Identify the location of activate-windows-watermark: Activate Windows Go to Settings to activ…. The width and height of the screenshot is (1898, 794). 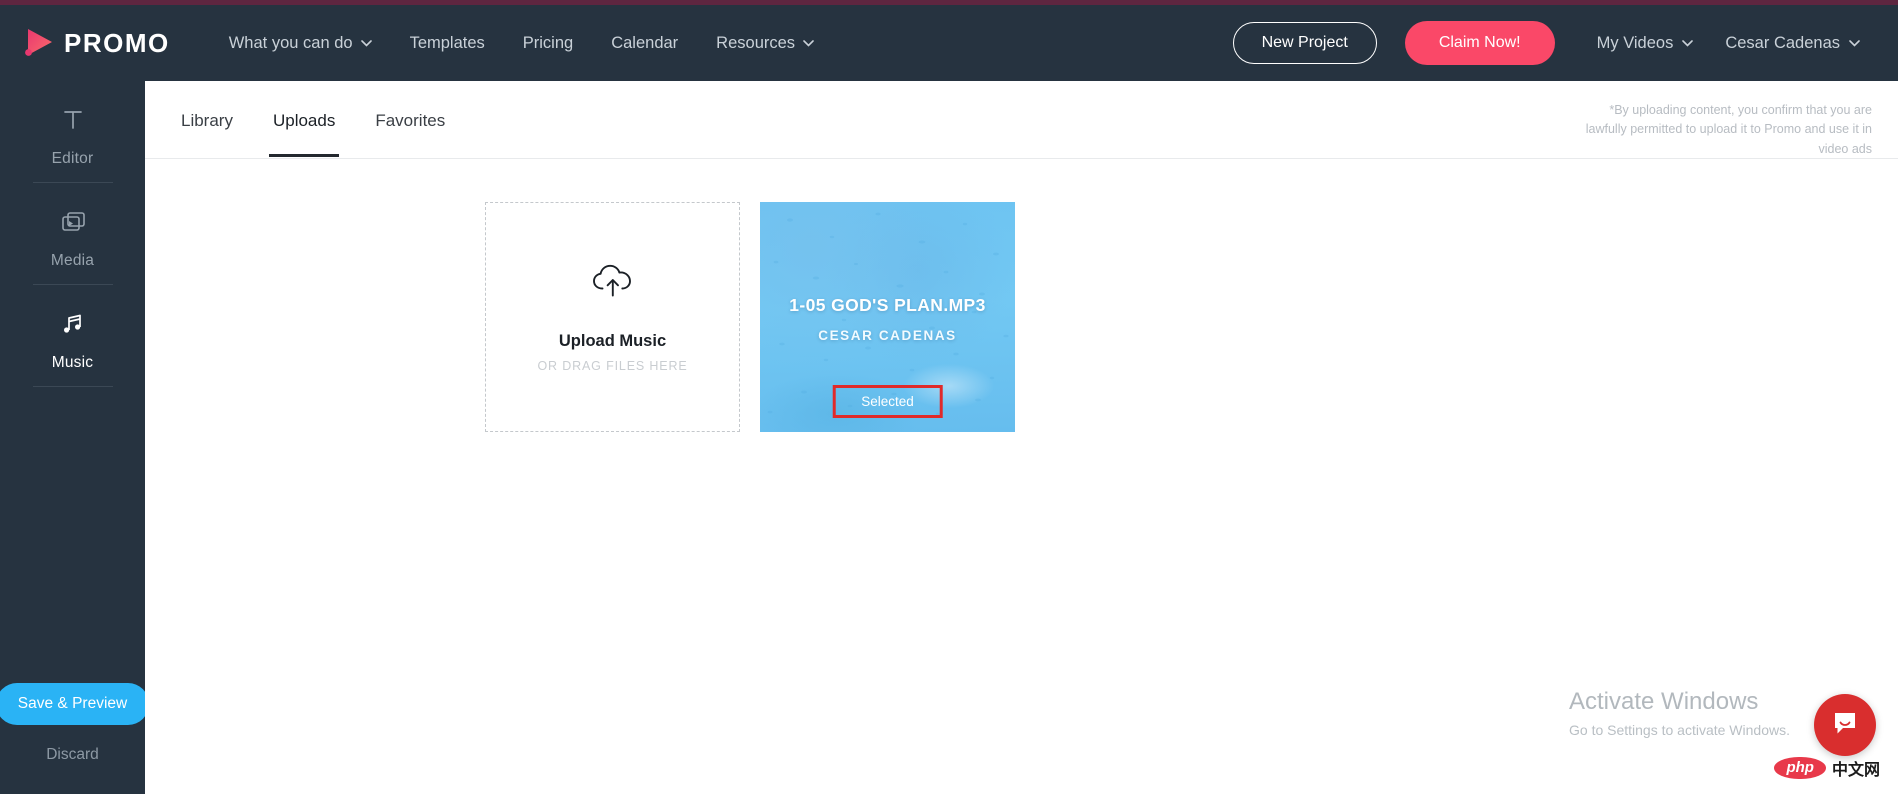
(1679, 713).